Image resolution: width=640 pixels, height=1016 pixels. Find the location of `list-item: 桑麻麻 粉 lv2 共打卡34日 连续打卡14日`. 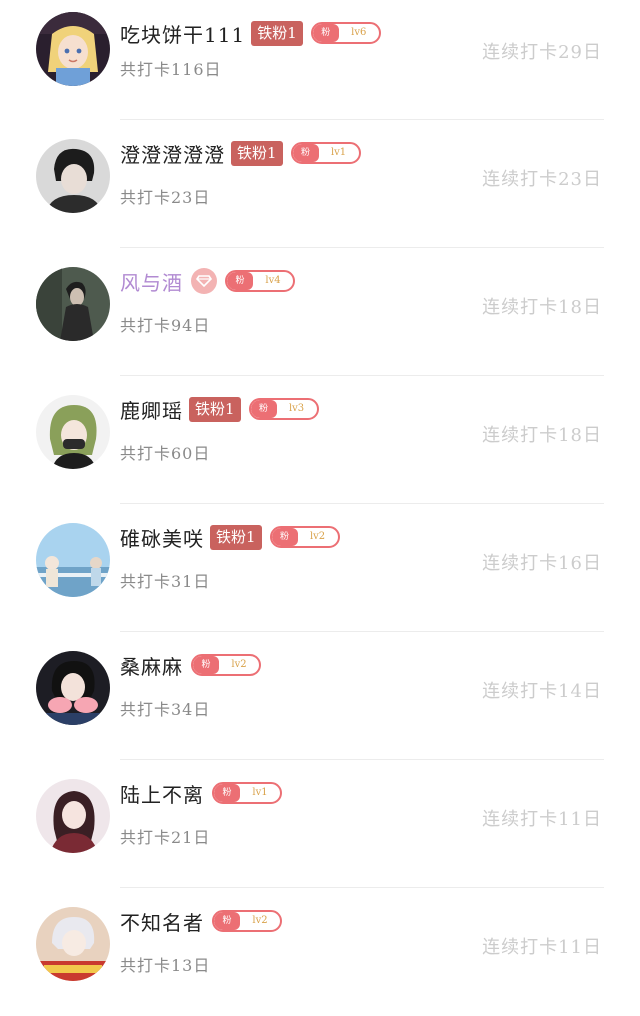

list-item: 桑麻麻 粉 lv2 共打卡34日 连续打卡14日 is located at coordinates (320, 696).